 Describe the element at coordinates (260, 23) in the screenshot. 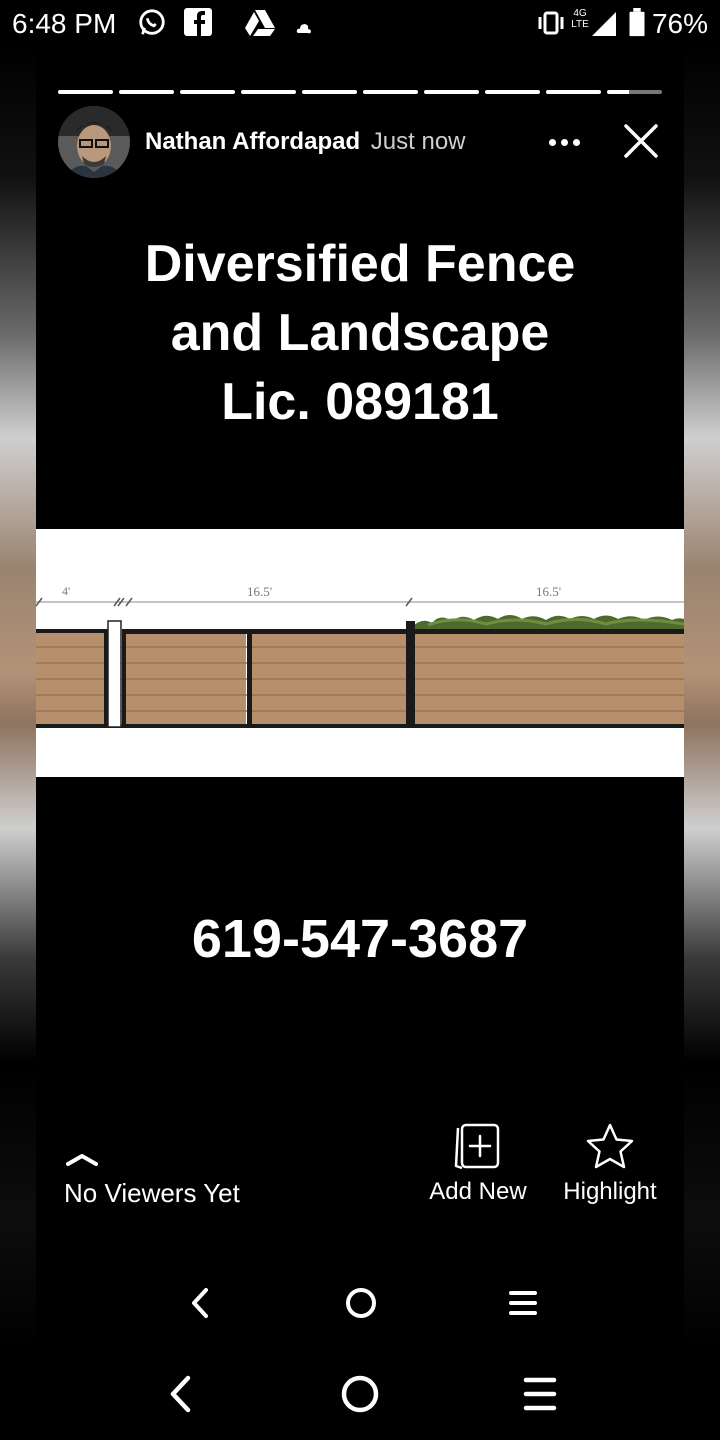

I see `drive-icon` at that location.